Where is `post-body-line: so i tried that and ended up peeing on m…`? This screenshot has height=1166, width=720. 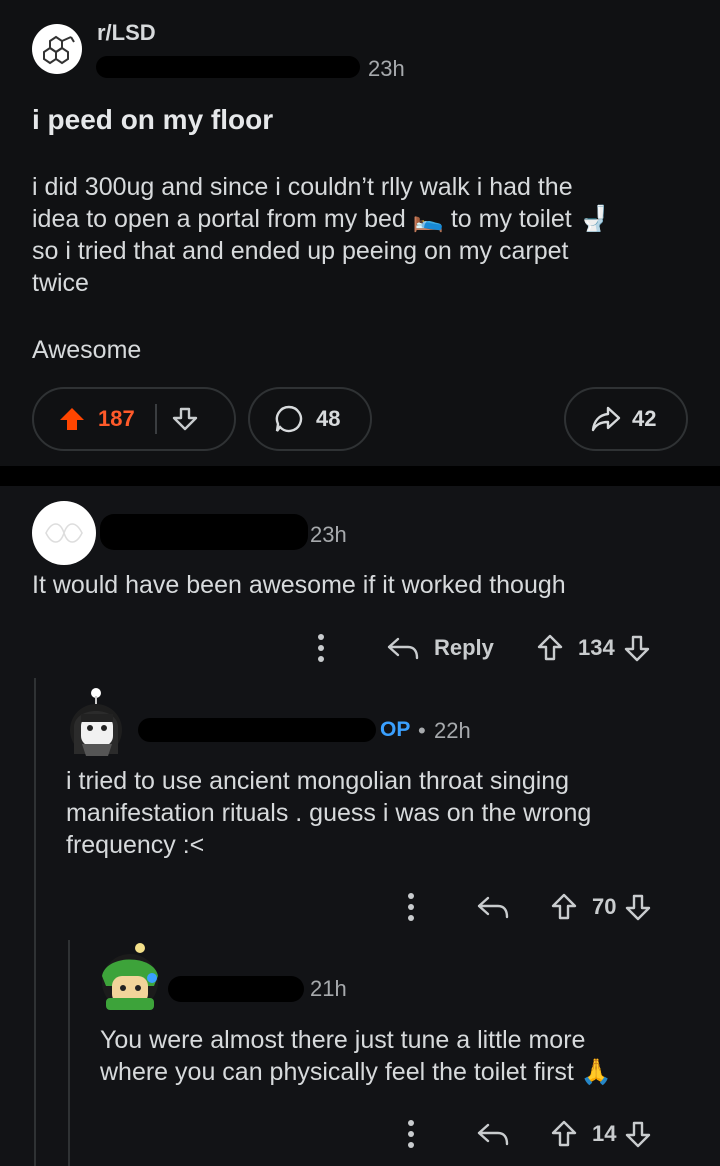
post-body-line: so i tried that and ended up peeing on m… is located at coordinates (300, 251).